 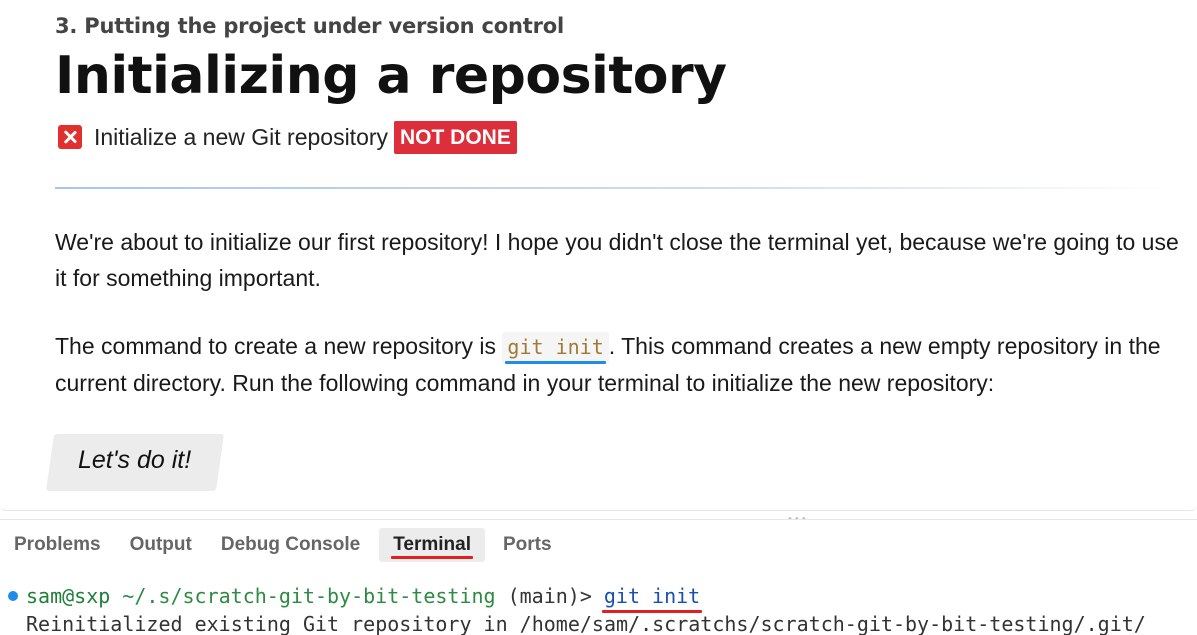 What do you see at coordinates (57, 545) in the screenshot?
I see `tab-problems: Problems` at bounding box center [57, 545].